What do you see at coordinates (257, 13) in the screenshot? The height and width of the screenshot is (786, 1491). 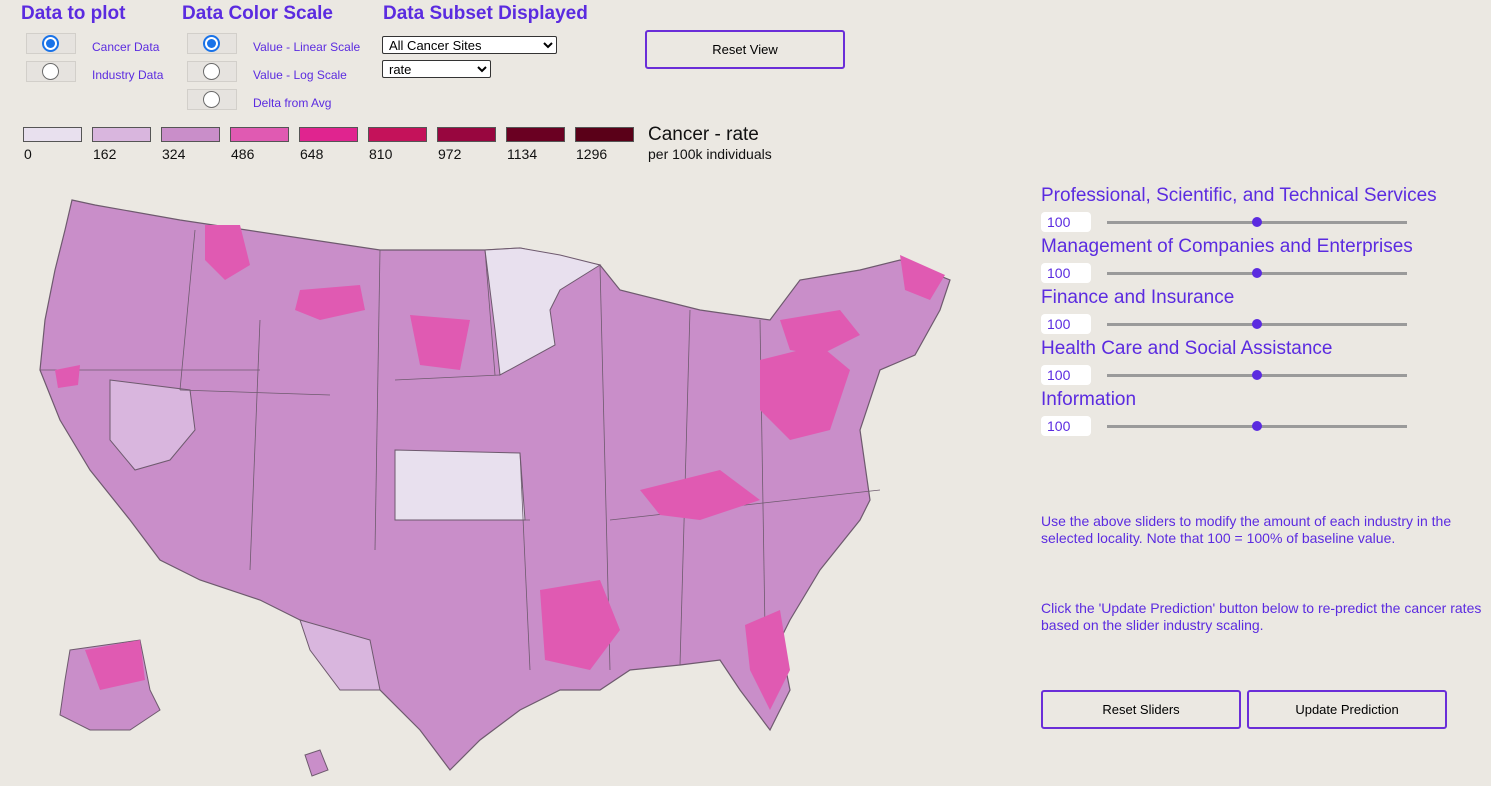 I see `data-color-scale-heading: Data Color Scale` at bounding box center [257, 13].